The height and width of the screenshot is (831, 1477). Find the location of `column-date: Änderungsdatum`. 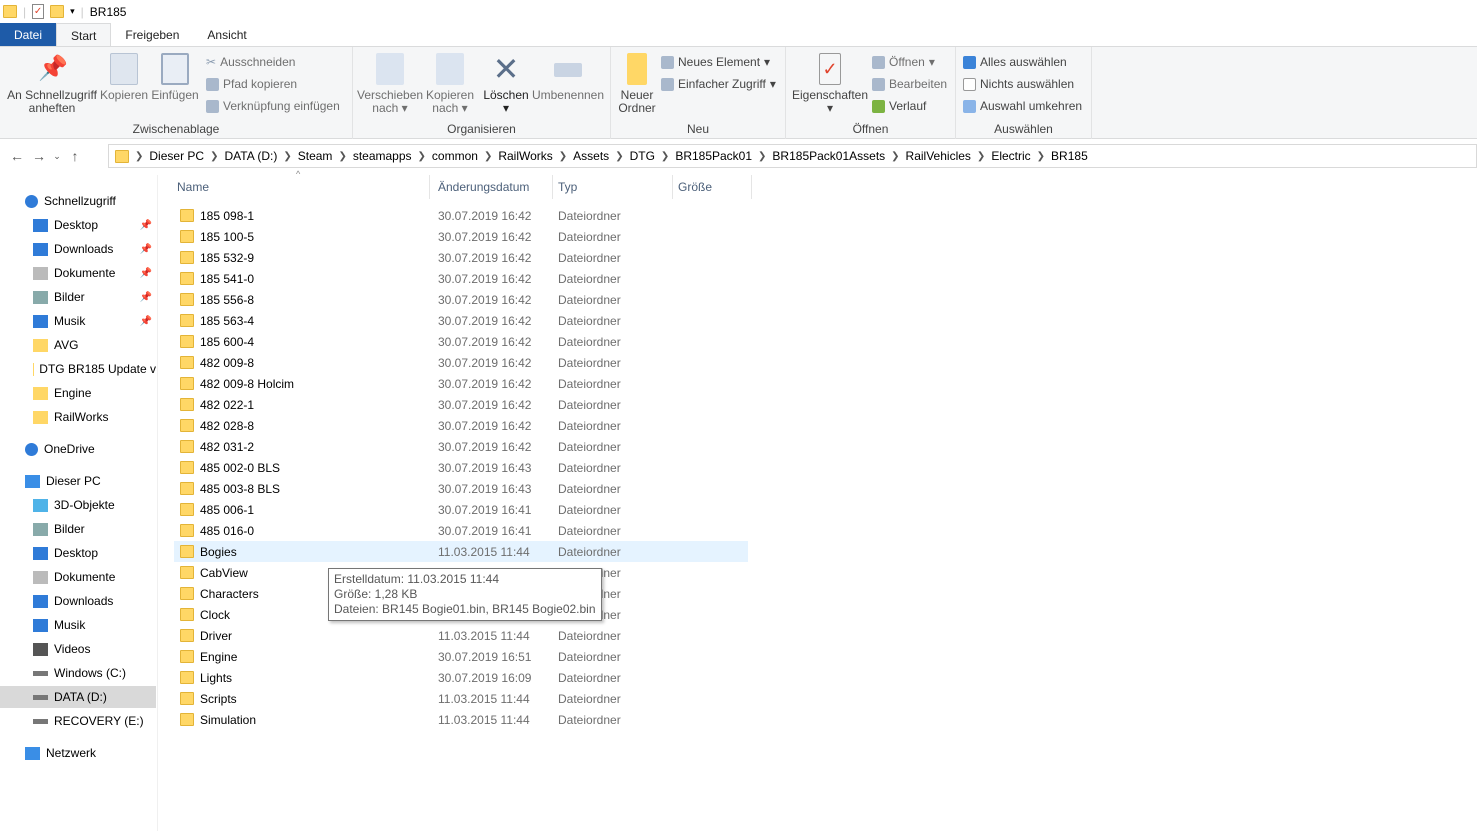

column-date: Änderungsdatum is located at coordinates (493, 187).